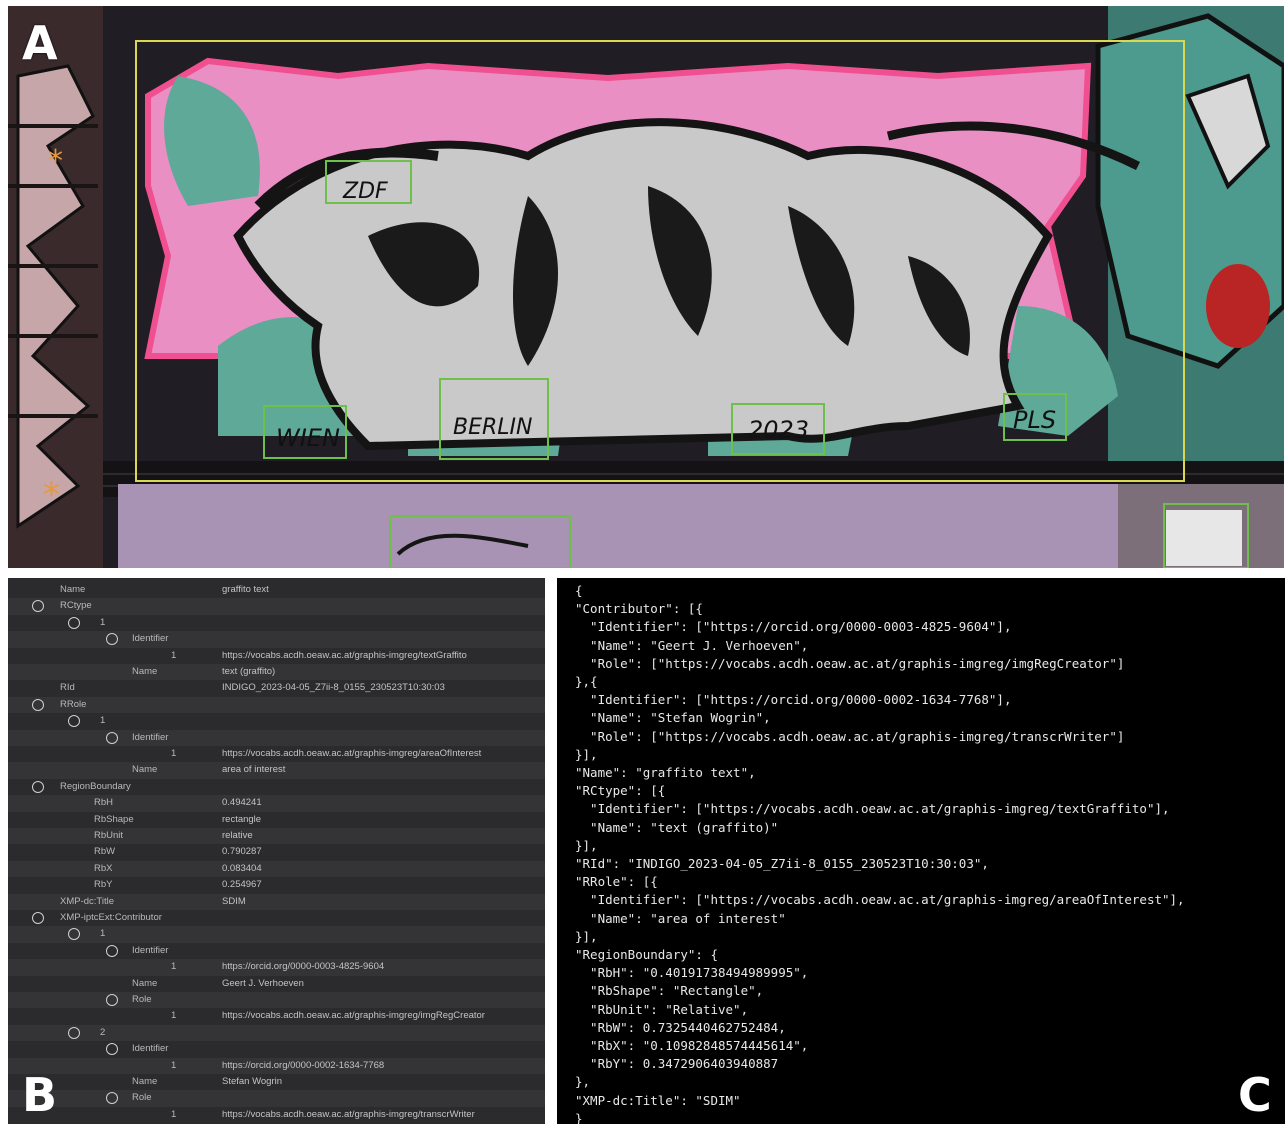 This screenshot has width=1285, height=1124. What do you see at coordinates (276, 984) in the screenshot?
I see `tree-row: Name Geert J. Verhoeven` at bounding box center [276, 984].